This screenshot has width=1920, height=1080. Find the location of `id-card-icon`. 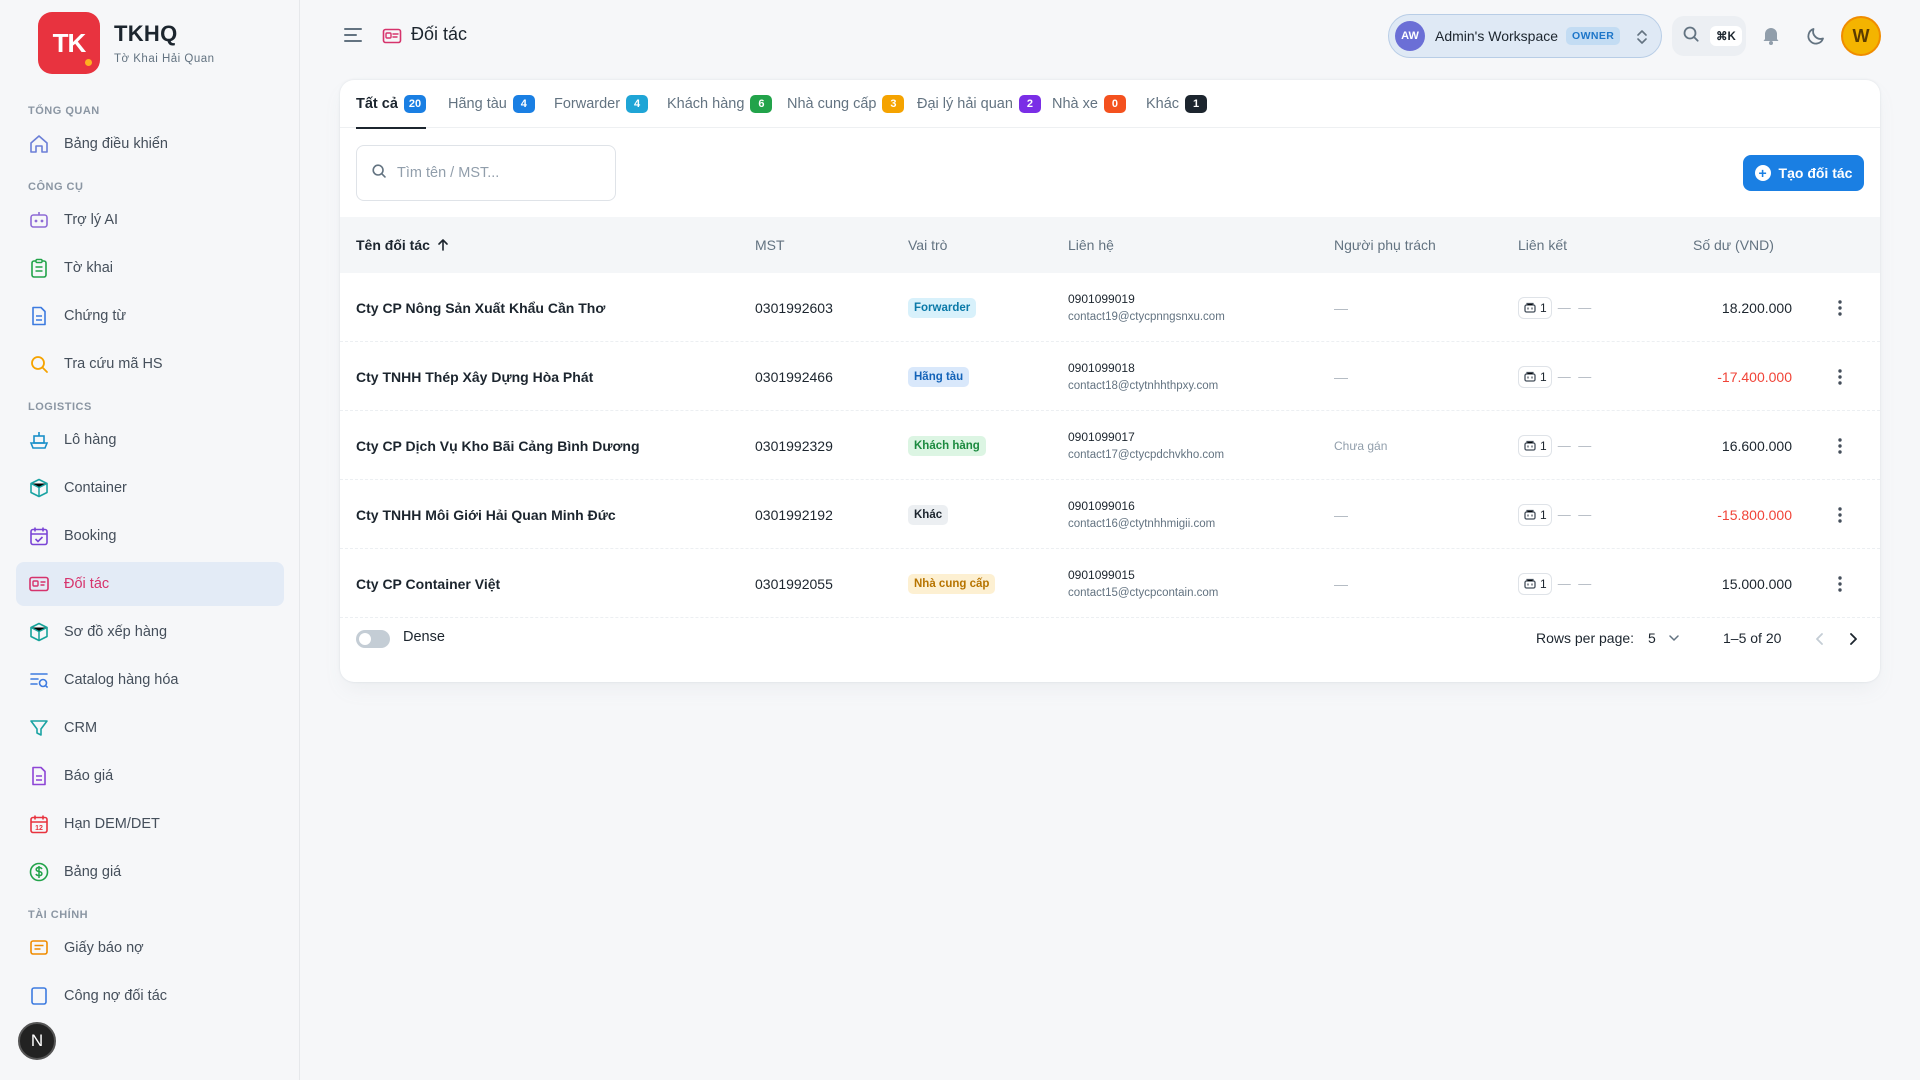

id-card-icon is located at coordinates (392, 36).